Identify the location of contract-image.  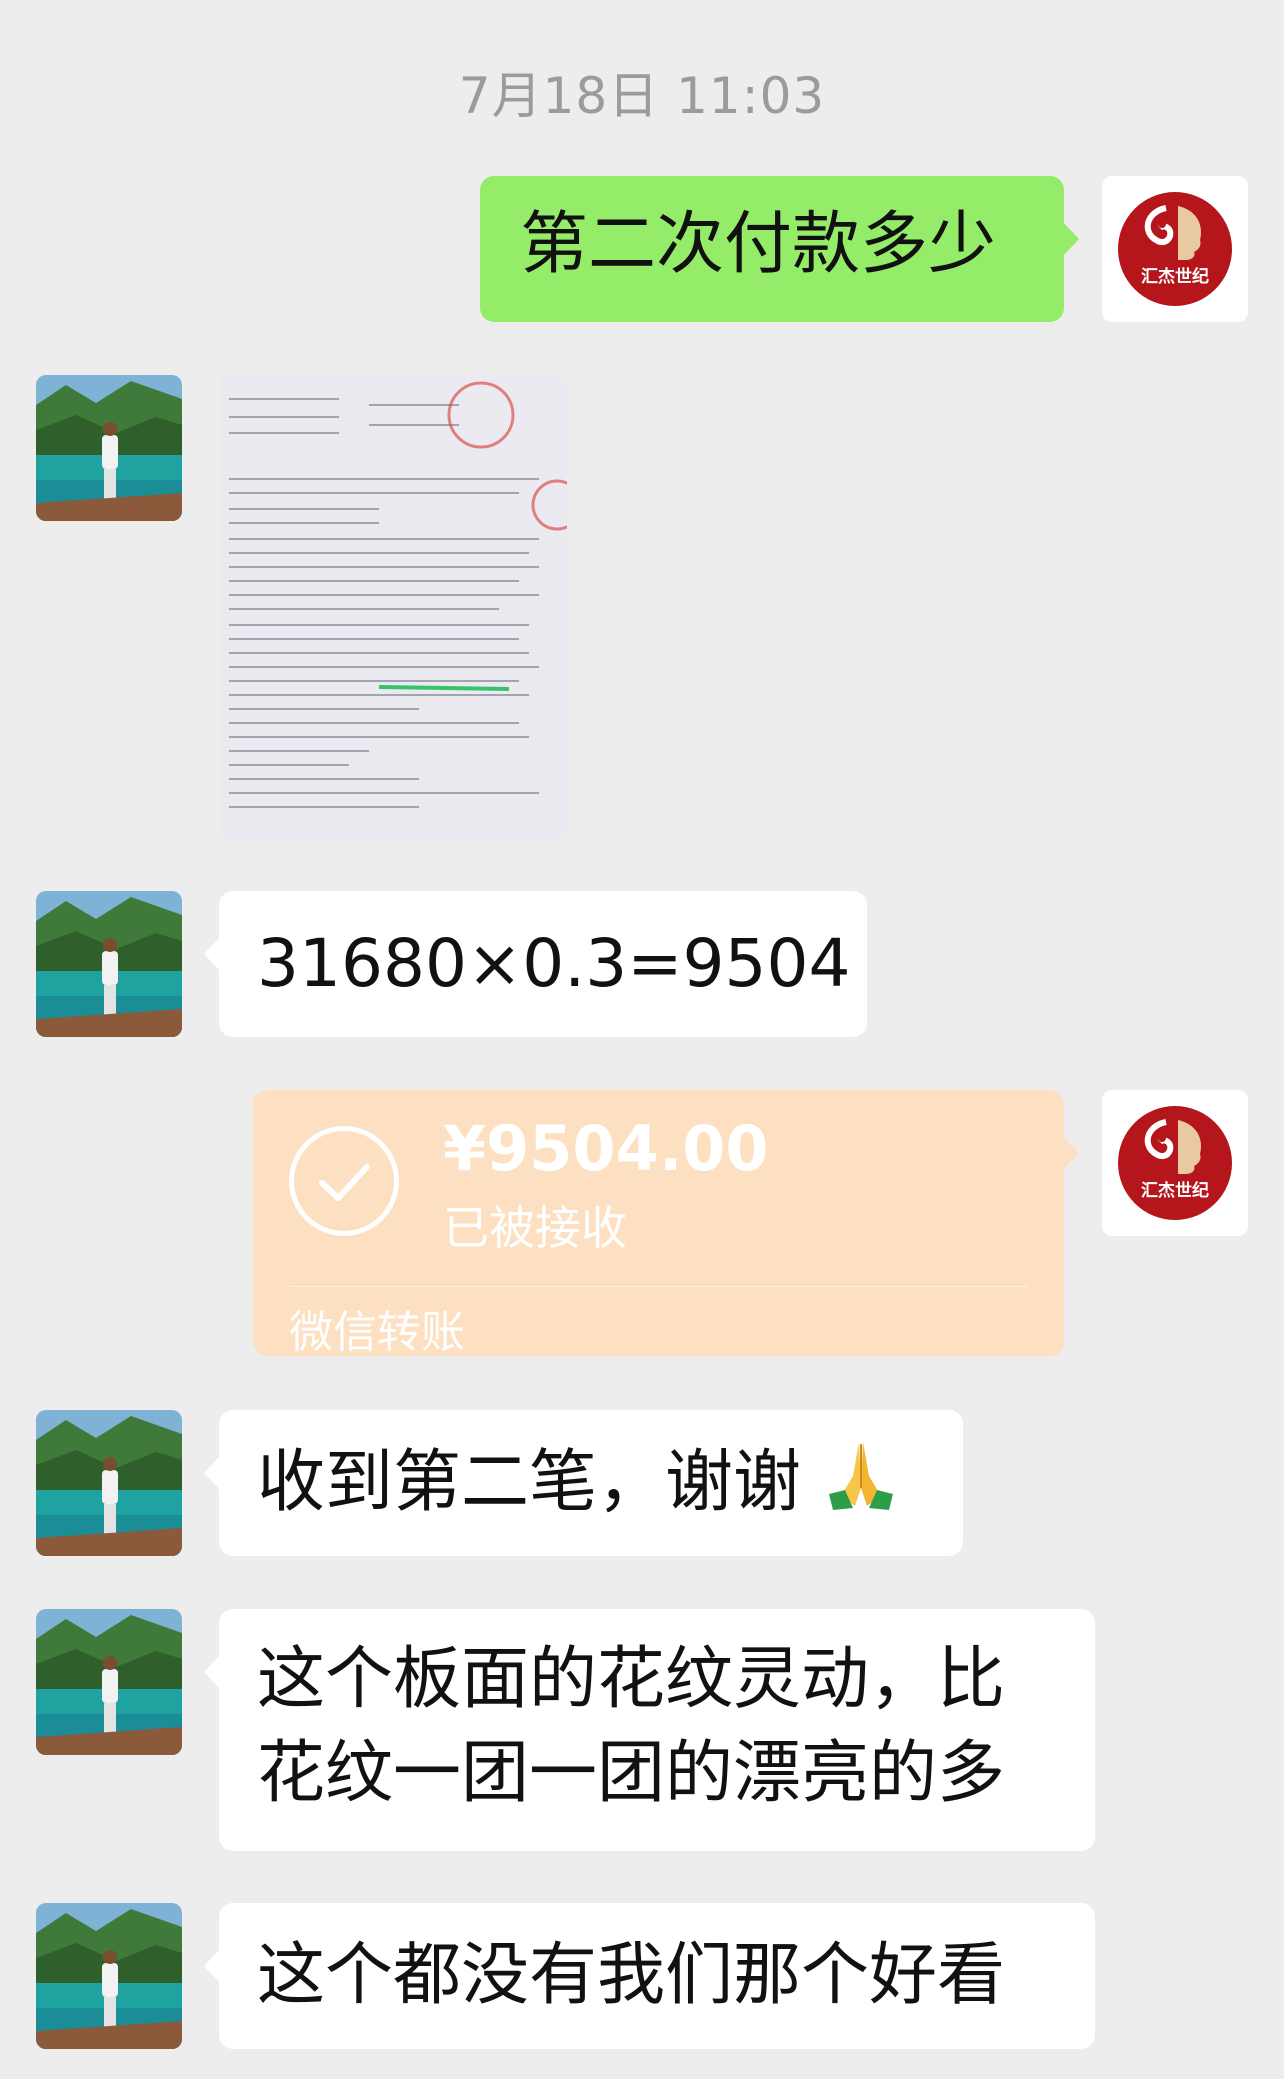
(393, 607).